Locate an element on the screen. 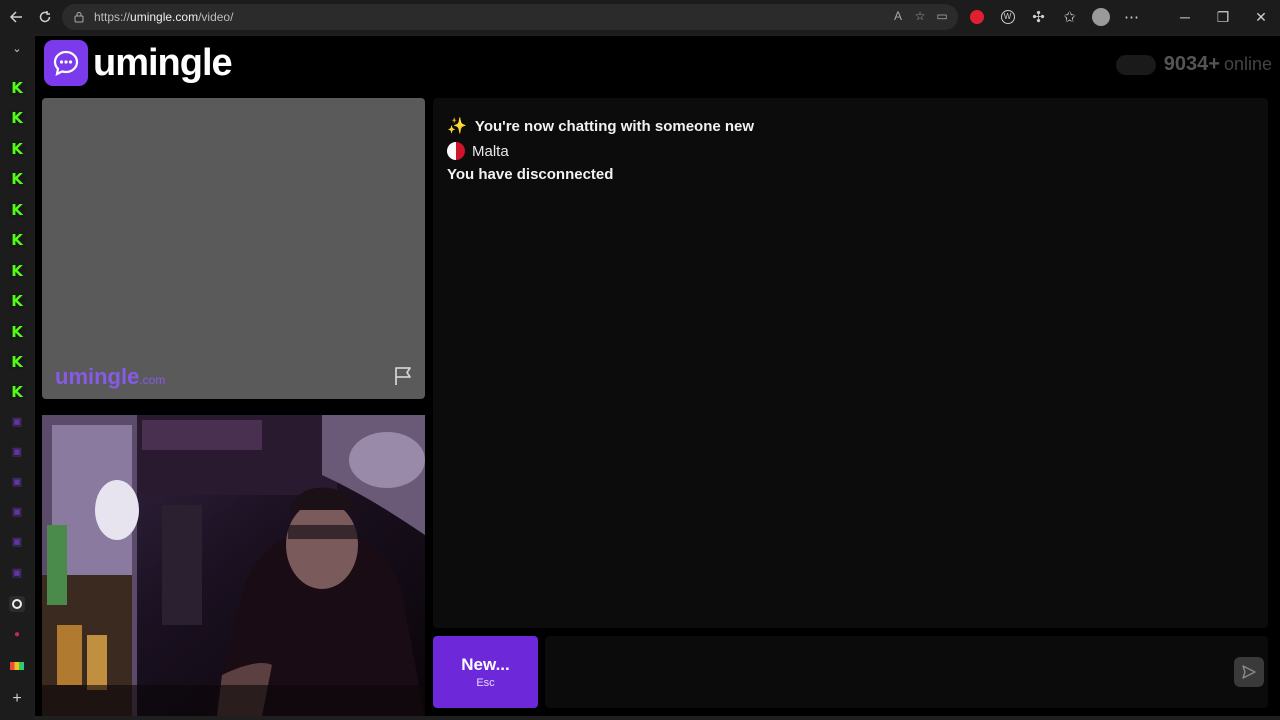  extension-red-icon is located at coordinates (976, 17).